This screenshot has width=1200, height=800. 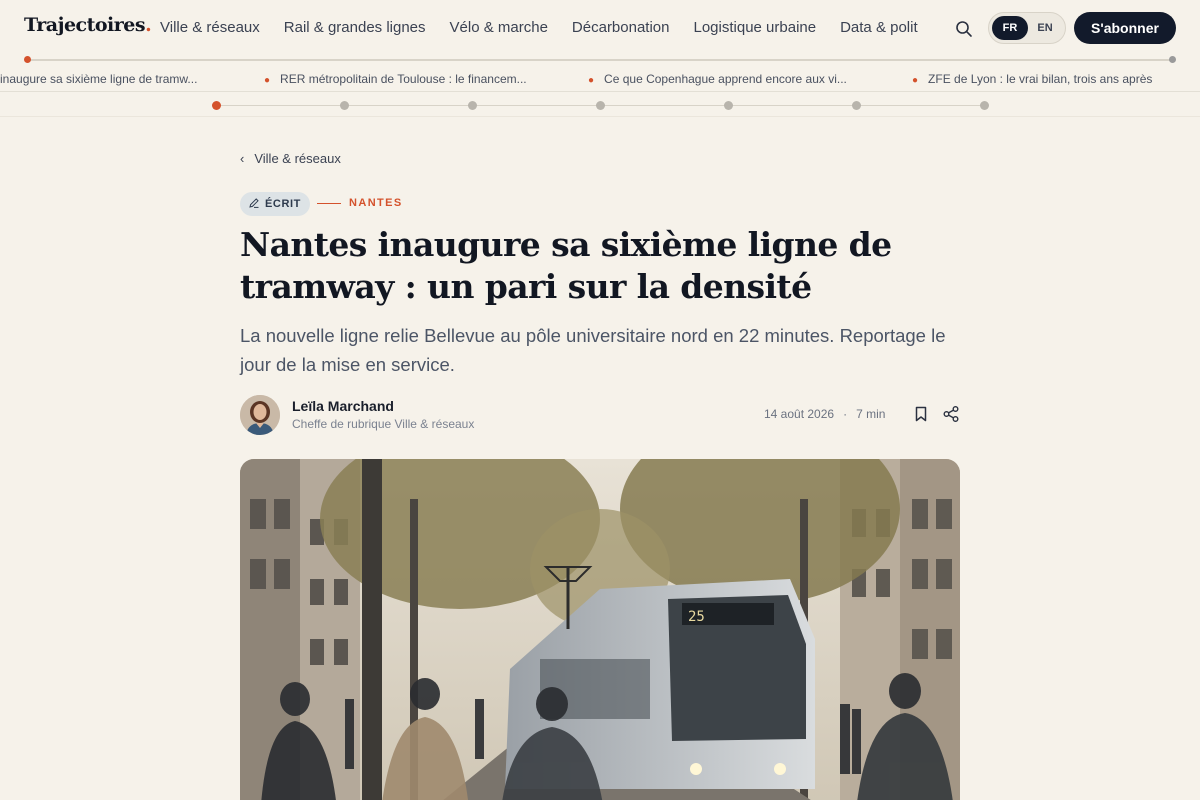 I want to click on avatar-portrait, so click(x=260, y=415).